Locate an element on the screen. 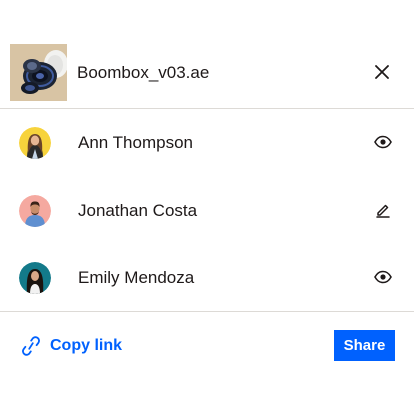 This screenshot has height=414, width=414. speaker-thumbnail-icon is located at coordinates (38, 72).